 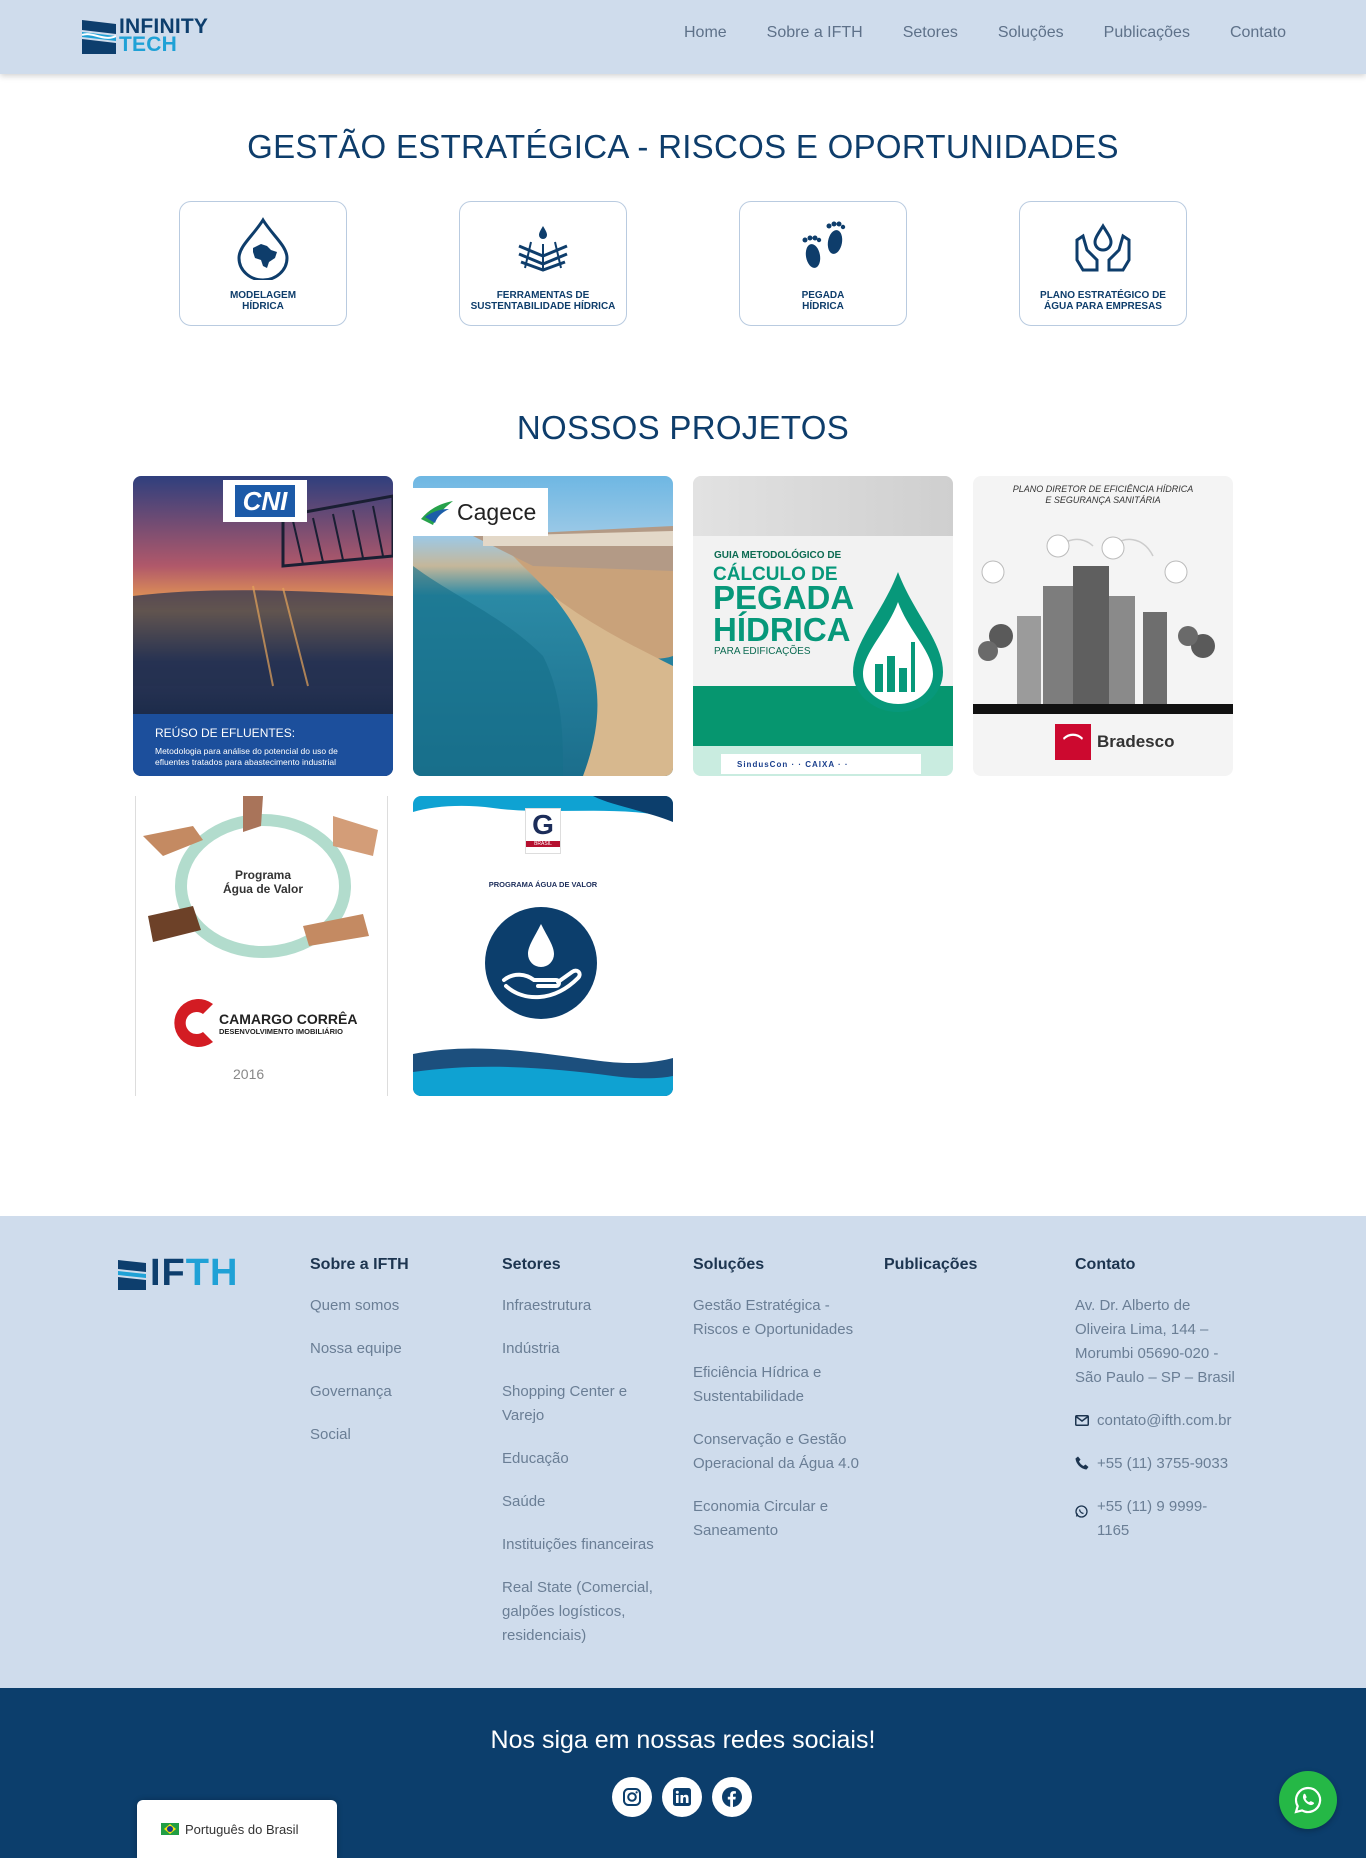 What do you see at coordinates (543, 306) in the screenshot?
I see `card-label-line2: SUSTENTABILIDADE HÍDRICA` at bounding box center [543, 306].